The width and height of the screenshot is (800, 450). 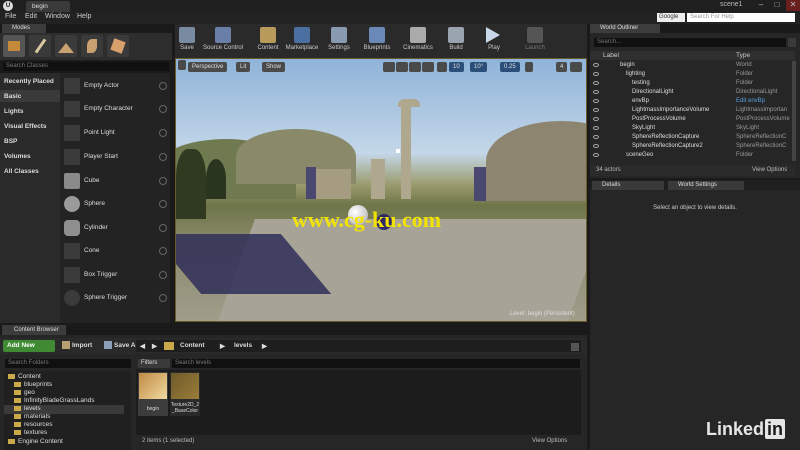 What do you see at coordinates (628, 185) in the screenshot?
I see `details-tab: Details` at bounding box center [628, 185].